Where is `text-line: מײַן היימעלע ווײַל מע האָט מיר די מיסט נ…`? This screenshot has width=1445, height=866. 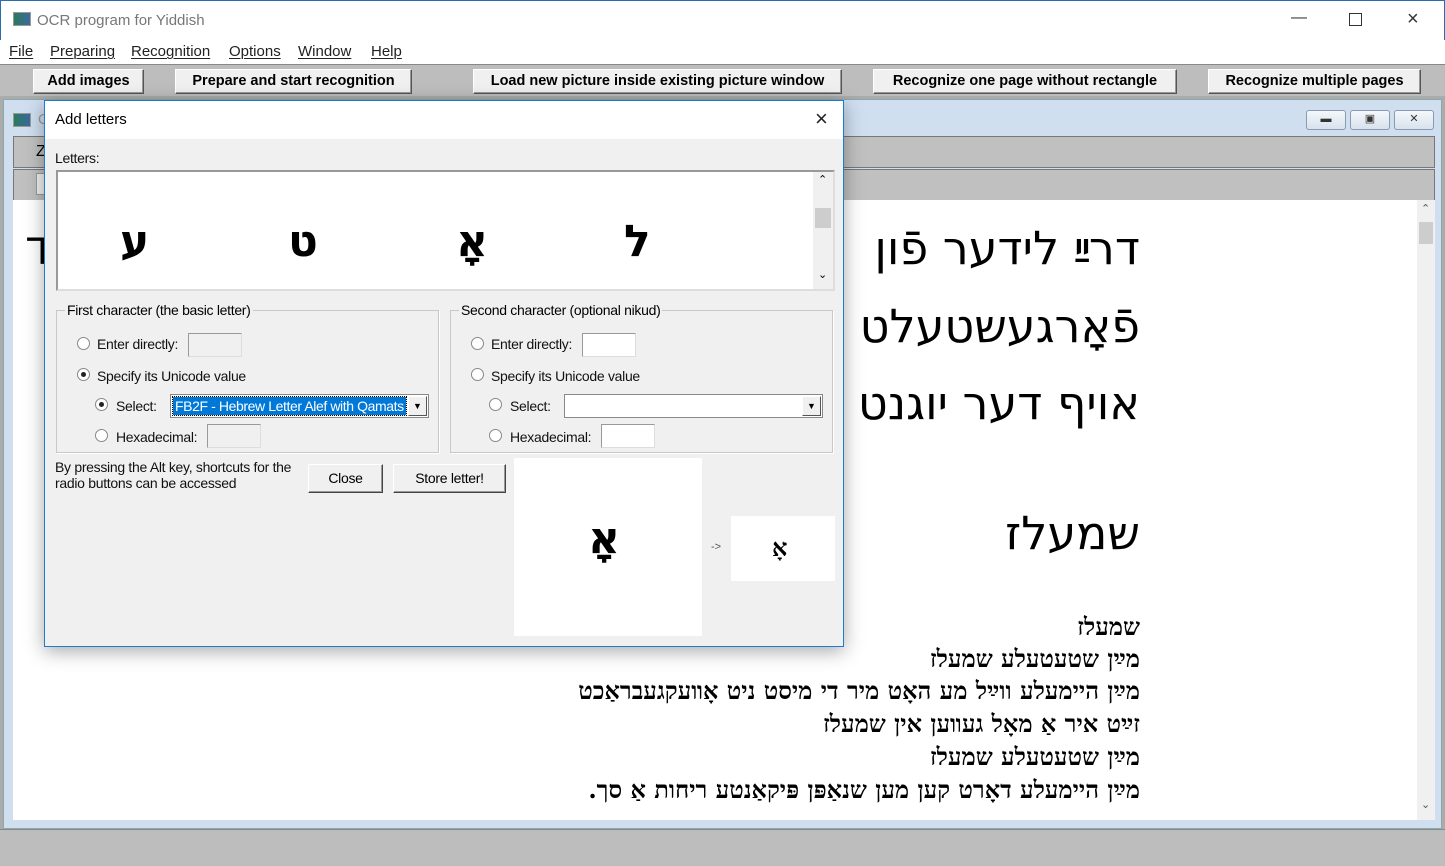
text-line: מײַן היימעלע ווײַל מע האָט מיר די מיסט נ… is located at coordinates (859, 690).